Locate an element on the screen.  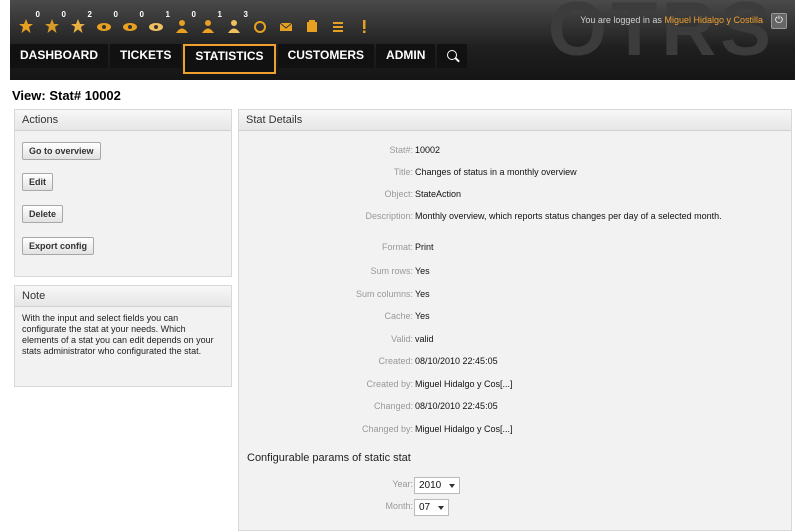
watched-reminder-tickets-icon: 1 is located at coordinates (158, 23).